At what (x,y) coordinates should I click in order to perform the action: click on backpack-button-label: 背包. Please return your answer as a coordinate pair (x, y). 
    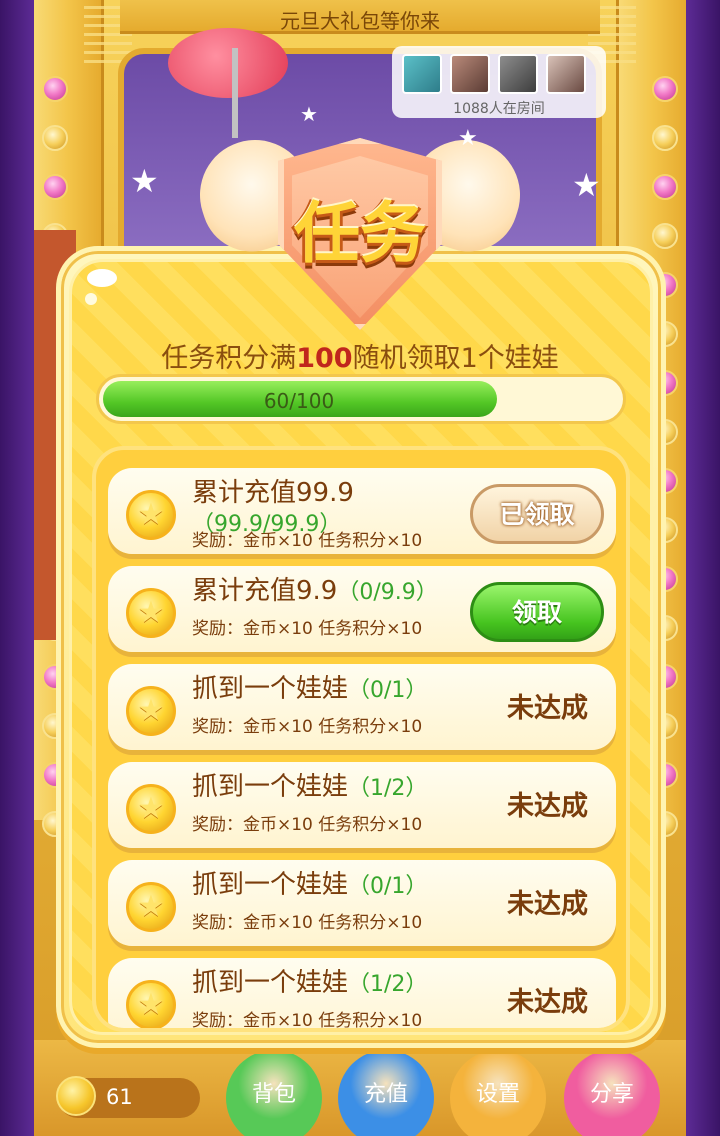
    Looking at the image, I should click on (273, 1094).